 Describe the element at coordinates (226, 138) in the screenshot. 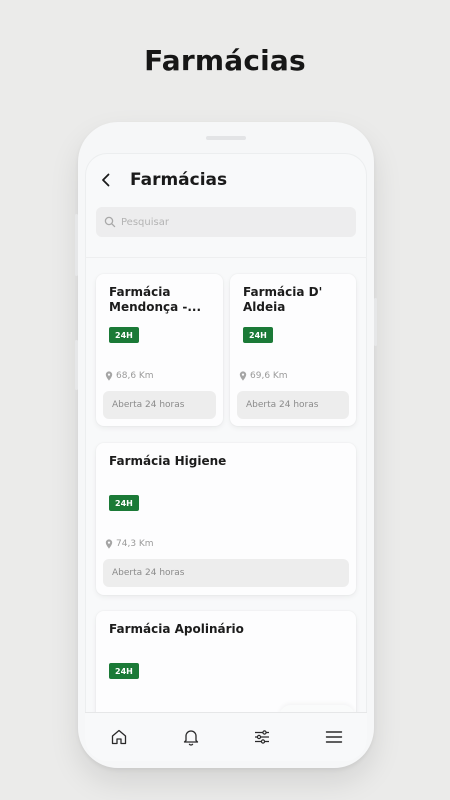

I see `speaker-grille` at that location.